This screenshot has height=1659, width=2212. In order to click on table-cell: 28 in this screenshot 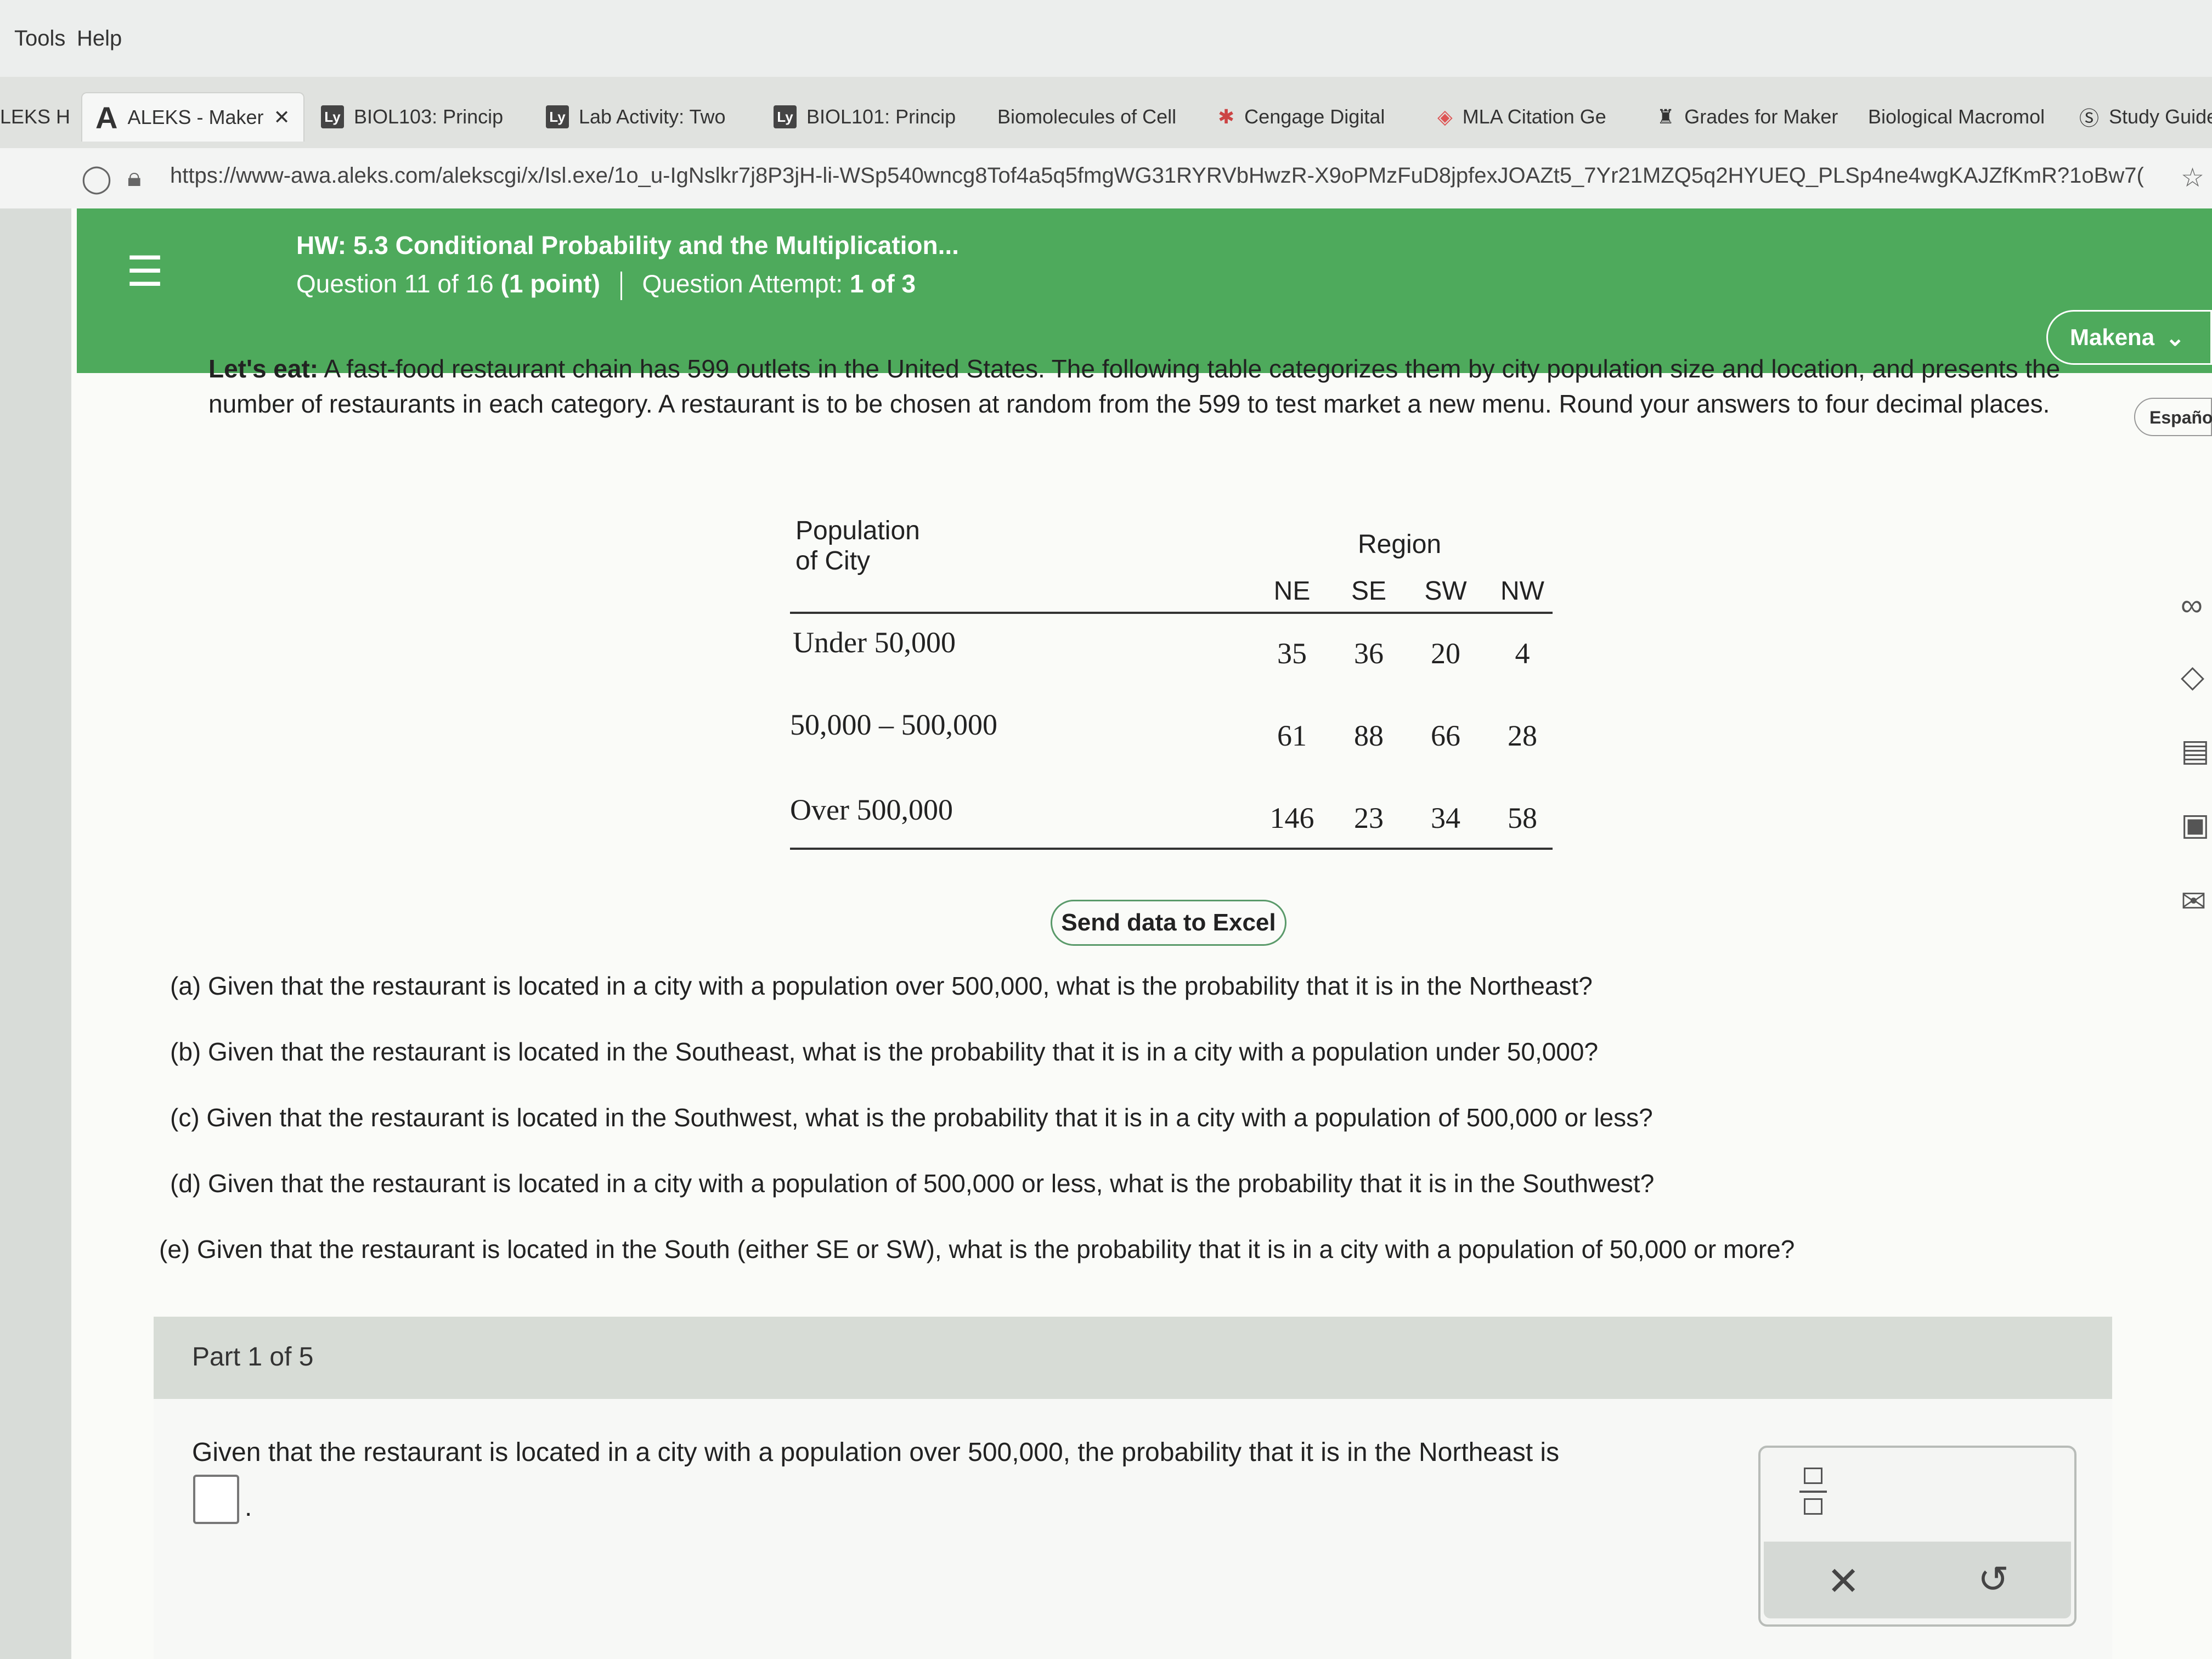, I will do `click(1523, 735)`.